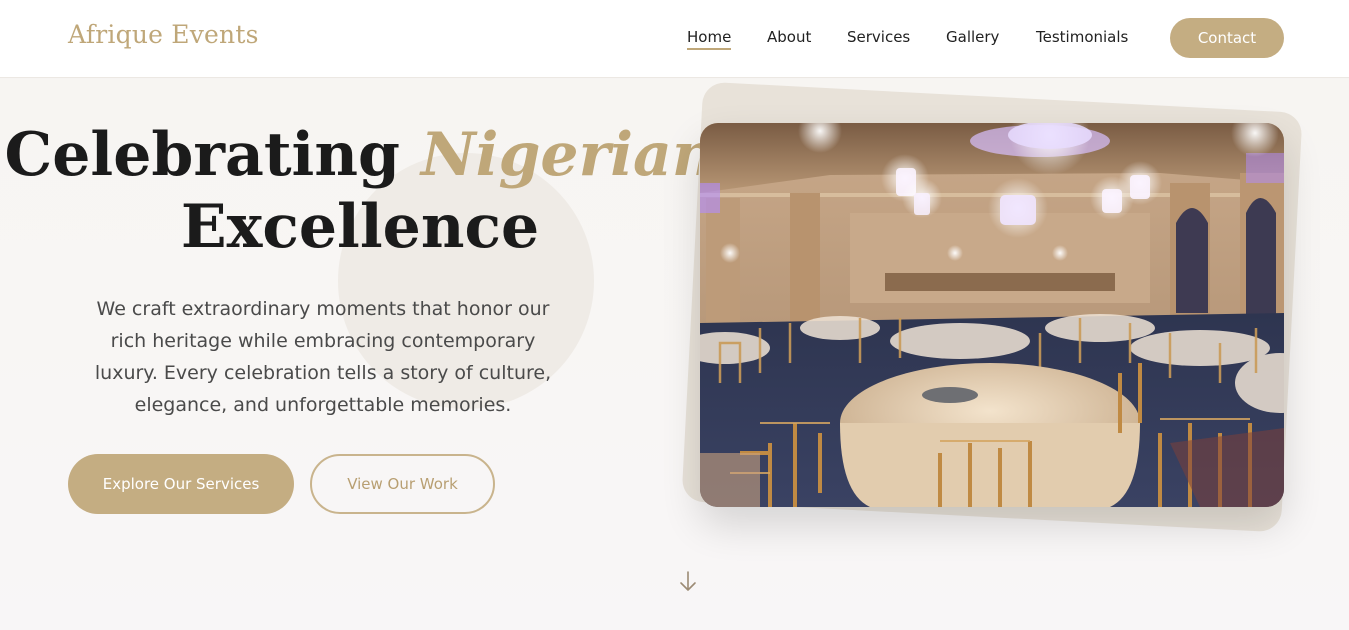 The image size is (1349, 630). Describe the element at coordinates (688, 582) in the screenshot. I see `arrow-down-icon` at that location.